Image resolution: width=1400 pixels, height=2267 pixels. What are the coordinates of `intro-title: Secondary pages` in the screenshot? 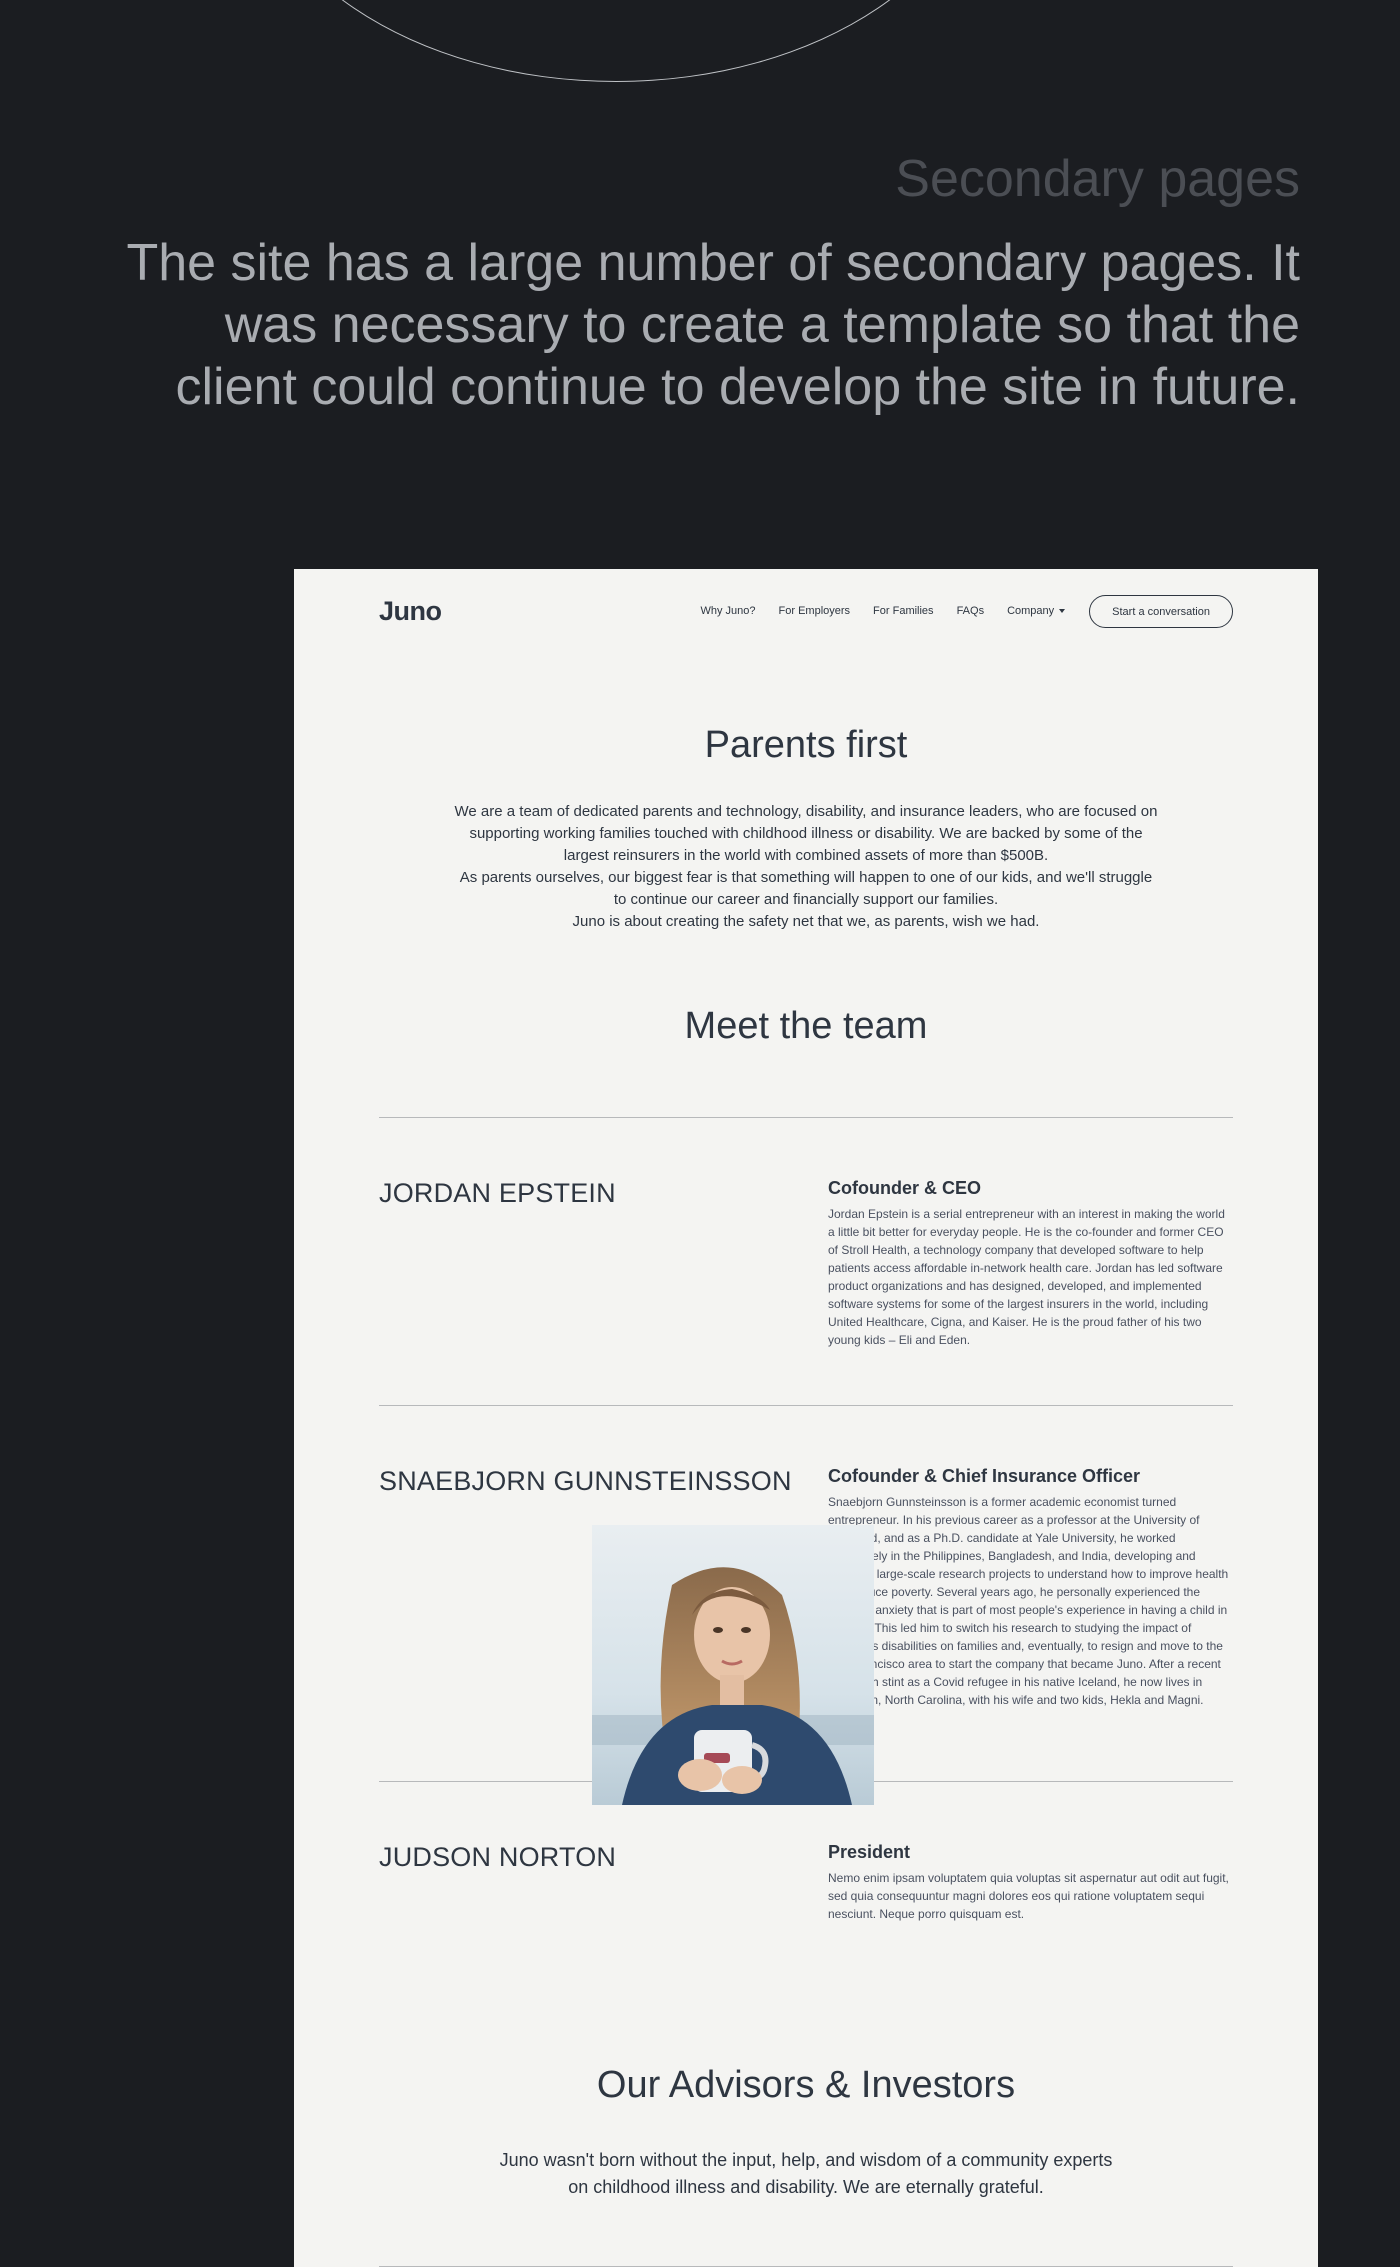 It's located at (1097, 179).